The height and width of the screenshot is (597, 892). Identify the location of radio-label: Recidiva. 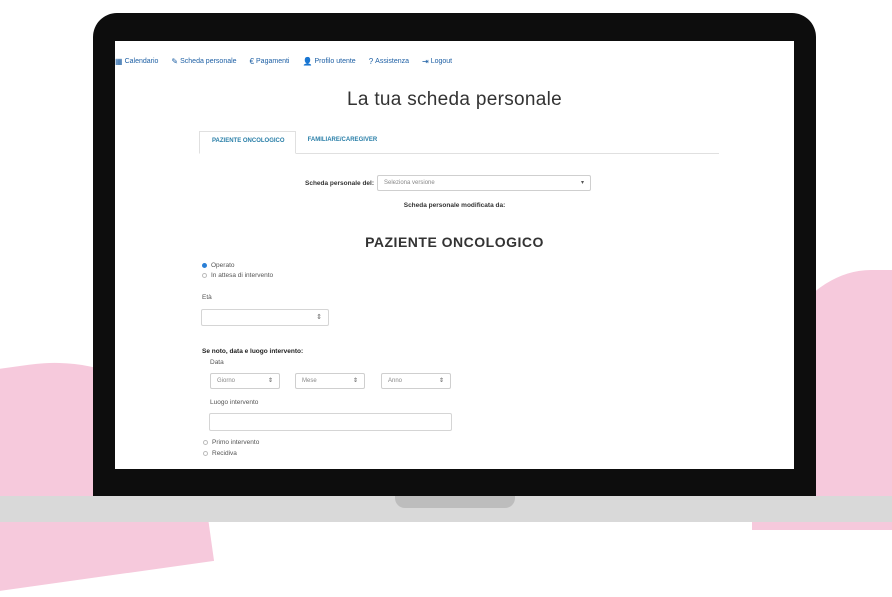
(224, 453).